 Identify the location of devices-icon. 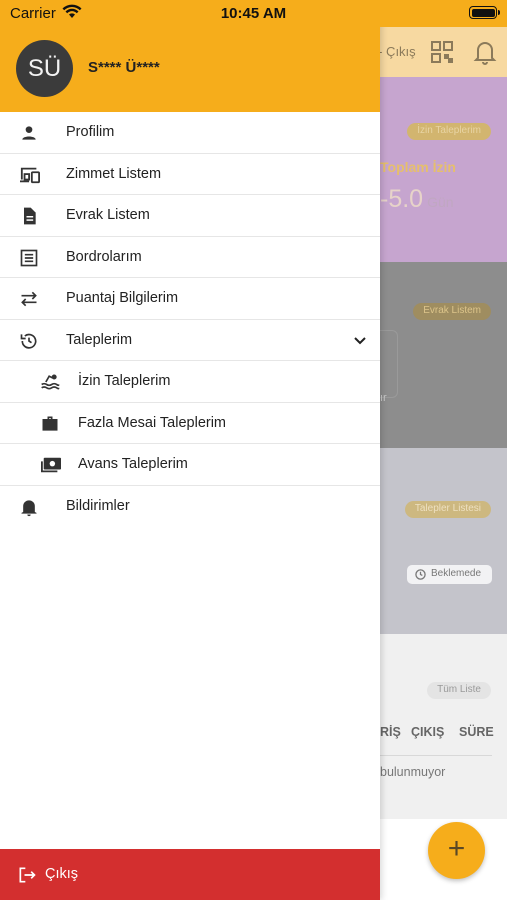
(29, 175).